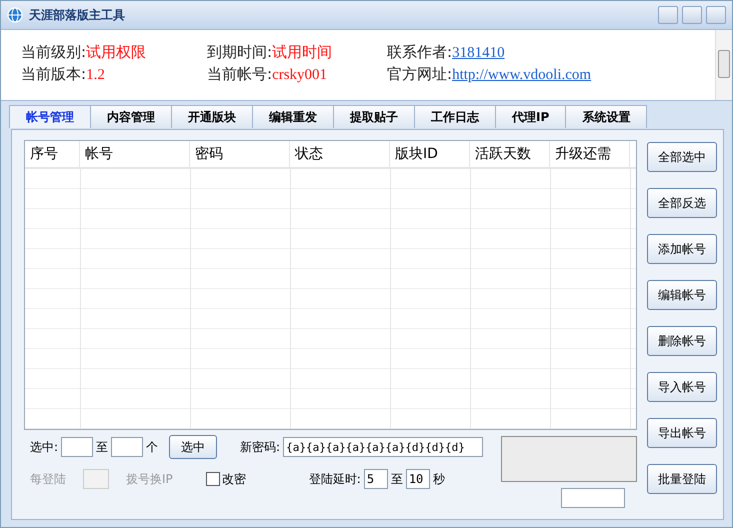  What do you see at coordinates (116, 53) in the screenshot?
I see `info-value: 试用权限` at bounding box center [116, 53].